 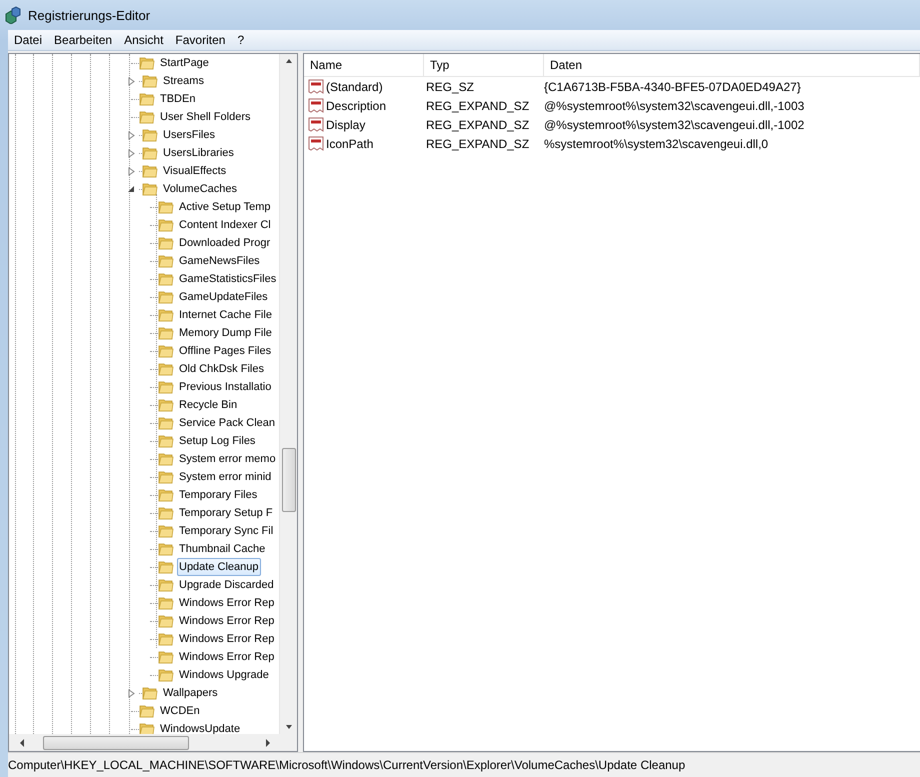 I want to click on column-header: Typ, so click(x=484, y=65).